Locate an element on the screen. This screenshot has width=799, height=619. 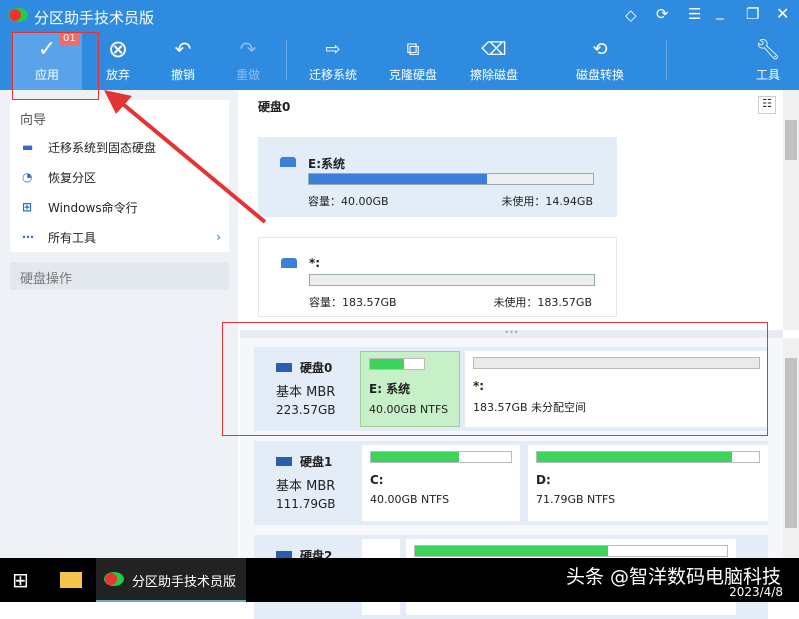
file-explorer-icon is located at coordinates (71, 580).